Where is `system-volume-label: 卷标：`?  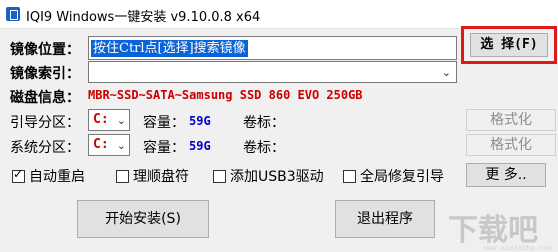 system-volume-label: 卷标： is located at coordinates (264, 148).